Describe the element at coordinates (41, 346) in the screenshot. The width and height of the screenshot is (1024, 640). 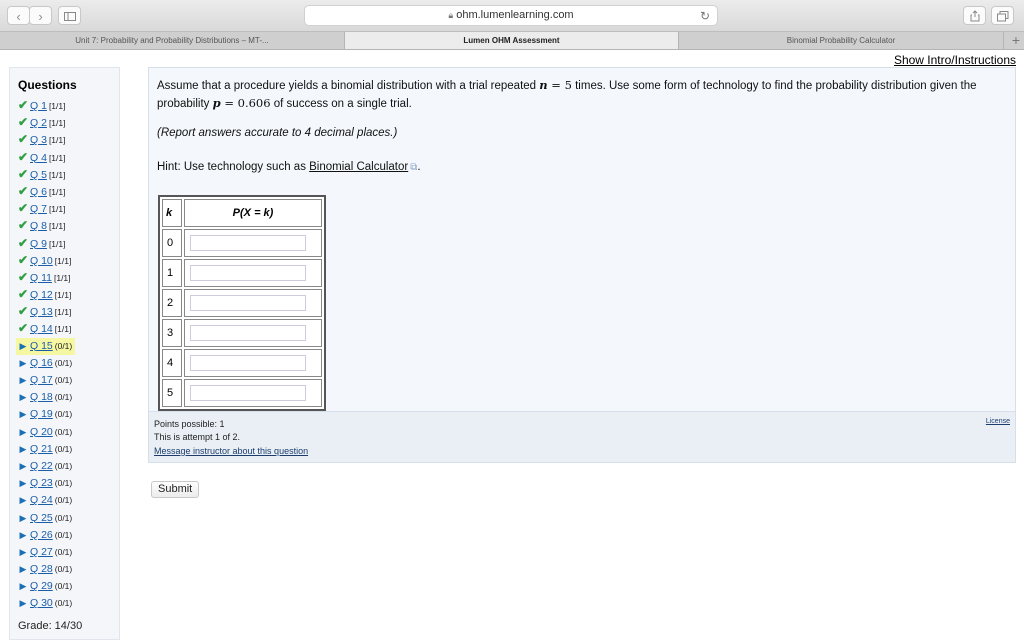
I see `question-link: Q 15` at that location.